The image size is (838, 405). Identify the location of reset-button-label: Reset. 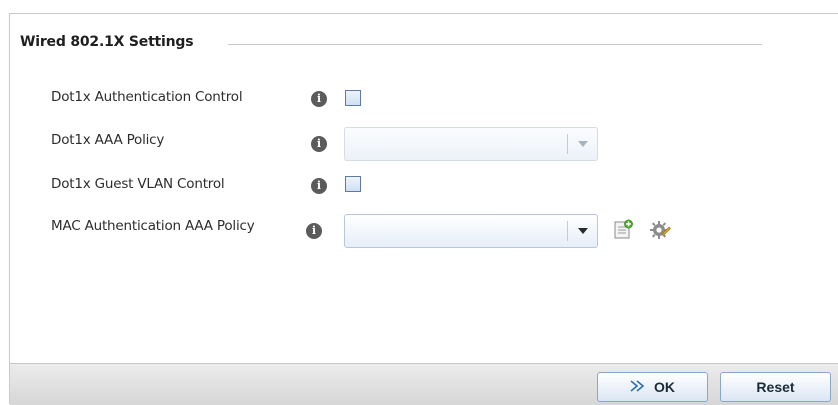
(775, 387).